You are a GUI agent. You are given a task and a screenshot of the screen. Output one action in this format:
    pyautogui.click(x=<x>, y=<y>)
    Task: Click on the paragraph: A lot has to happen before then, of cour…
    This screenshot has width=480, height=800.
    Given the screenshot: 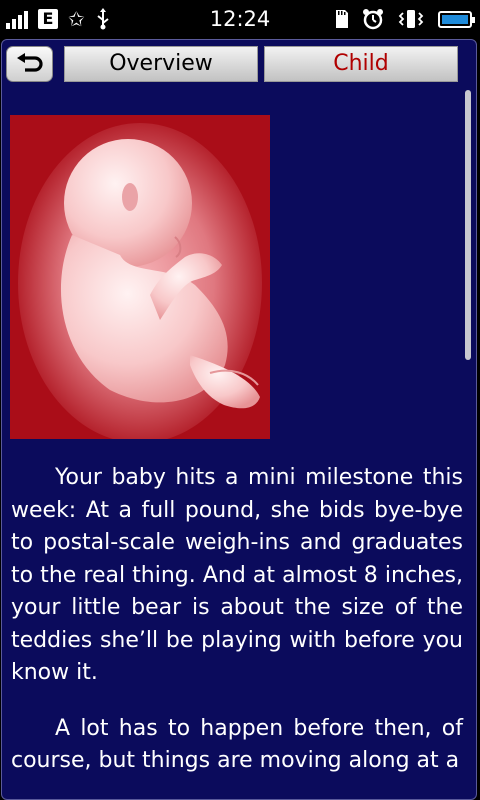 What is the action you would take?
    pyautogui.click(x=237, y=744)
    